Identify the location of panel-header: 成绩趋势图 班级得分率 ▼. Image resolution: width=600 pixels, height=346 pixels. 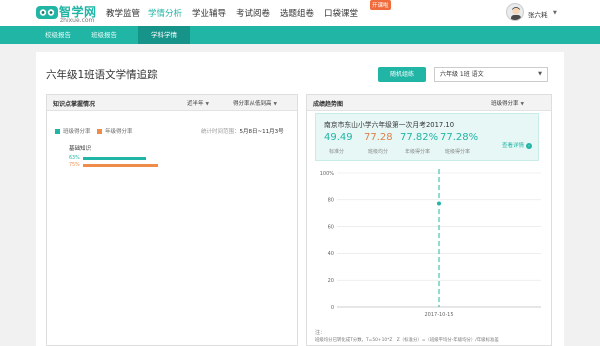
(429, 103).